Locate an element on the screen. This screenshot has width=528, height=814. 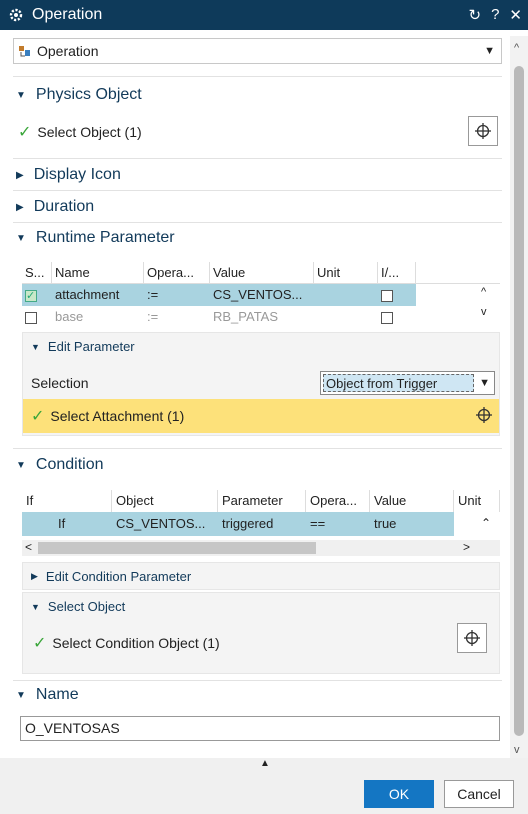
select-object-label: Select Object (1) is located at coordinates (89, 132).